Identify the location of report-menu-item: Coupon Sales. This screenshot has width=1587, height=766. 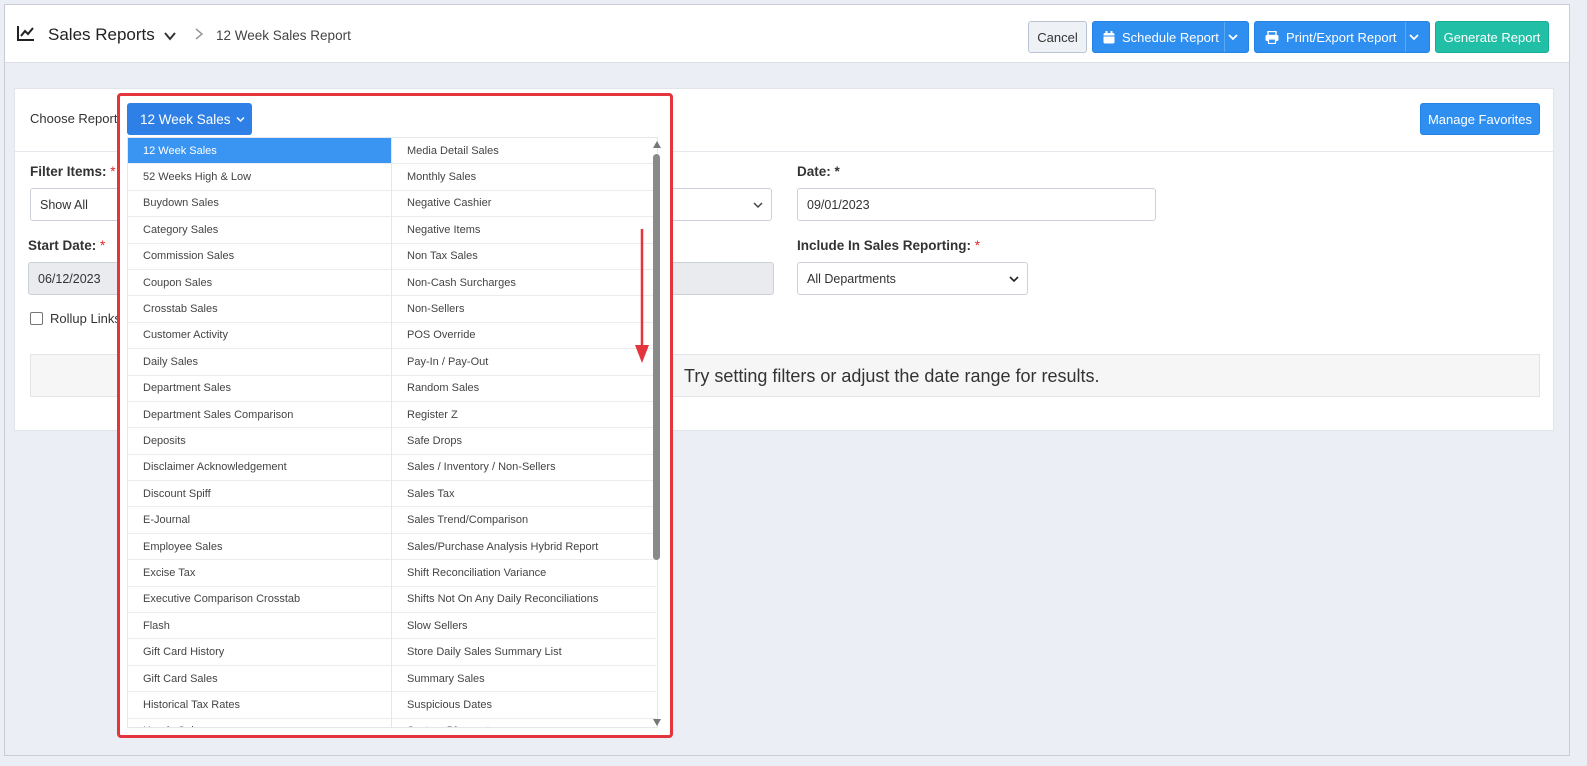
(259, 283).